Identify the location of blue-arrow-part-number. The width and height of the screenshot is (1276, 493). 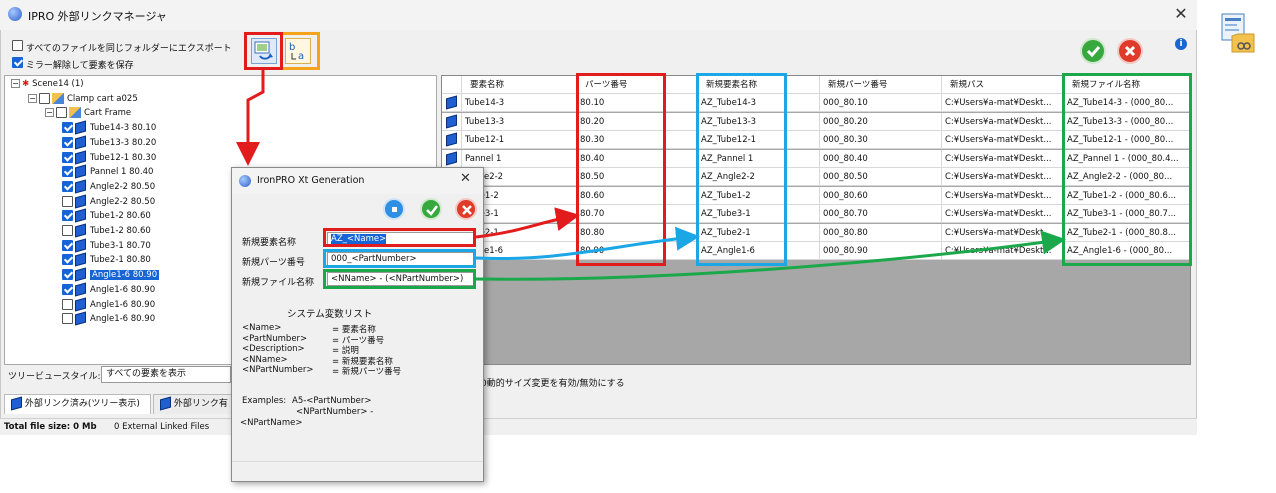
(587, 243).